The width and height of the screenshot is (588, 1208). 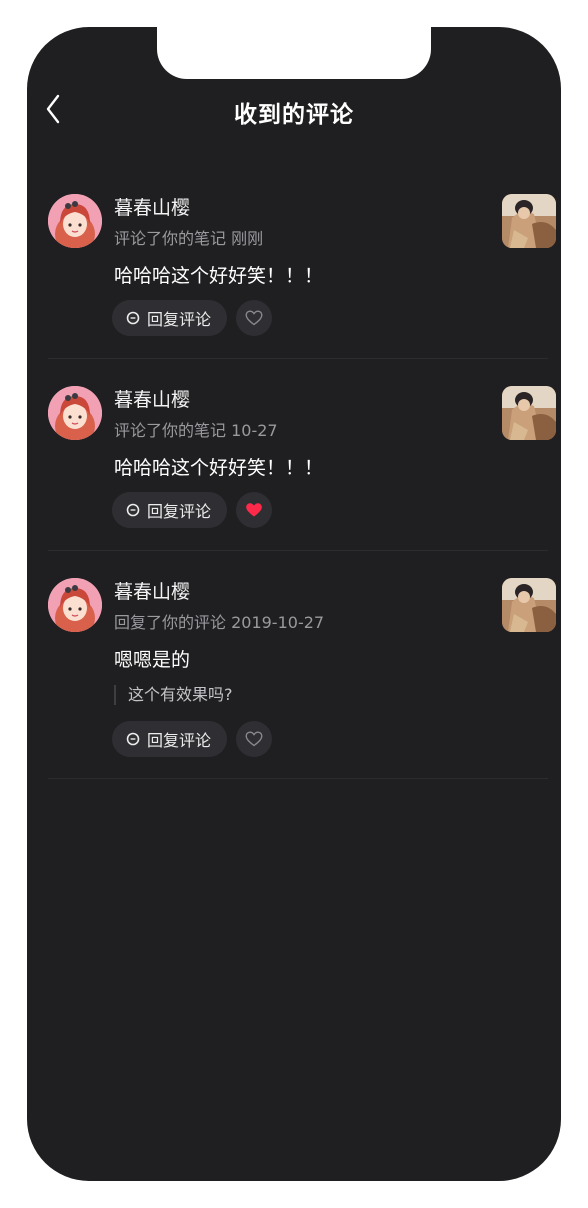 I want to click on navigation-bar: 收到的评论, so click(x=294, y=109).